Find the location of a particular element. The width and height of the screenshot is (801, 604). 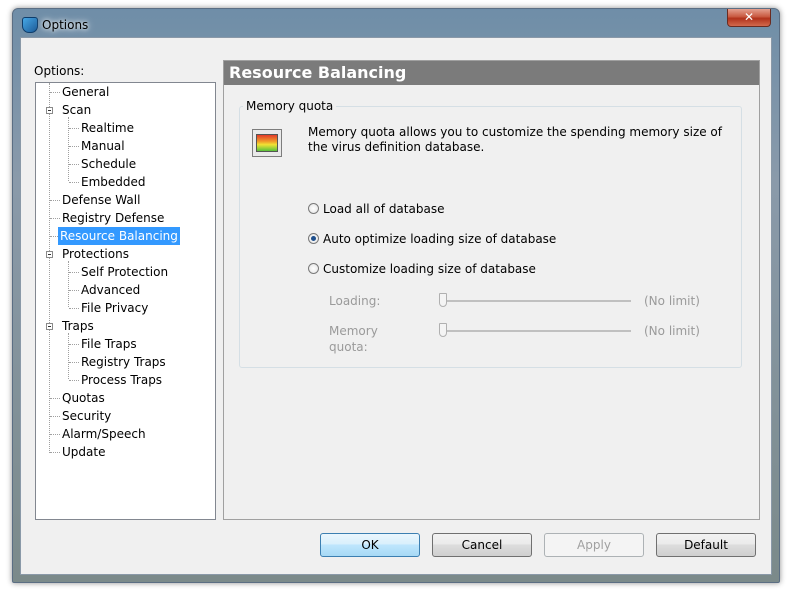

tree-item-file-privacy: File Privacy is located at coordinates (114, 308).